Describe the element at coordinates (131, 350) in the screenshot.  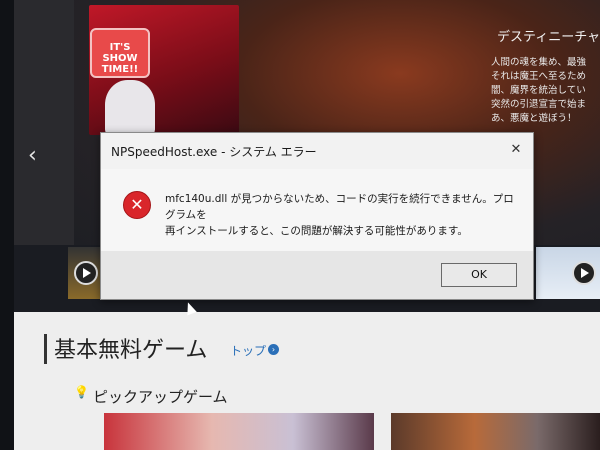
I see `section-title: 基本無料ゲーム` at that location.